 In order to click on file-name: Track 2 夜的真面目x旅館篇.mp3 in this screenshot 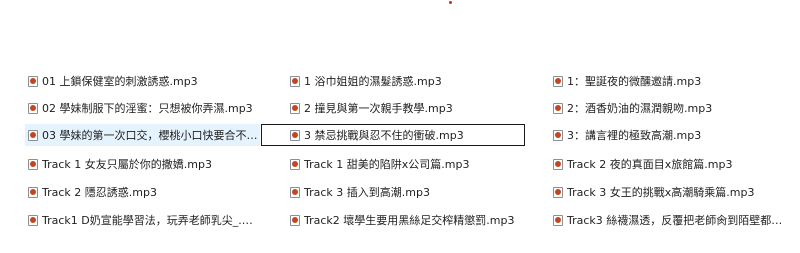, I will do `click(650, 164)`.